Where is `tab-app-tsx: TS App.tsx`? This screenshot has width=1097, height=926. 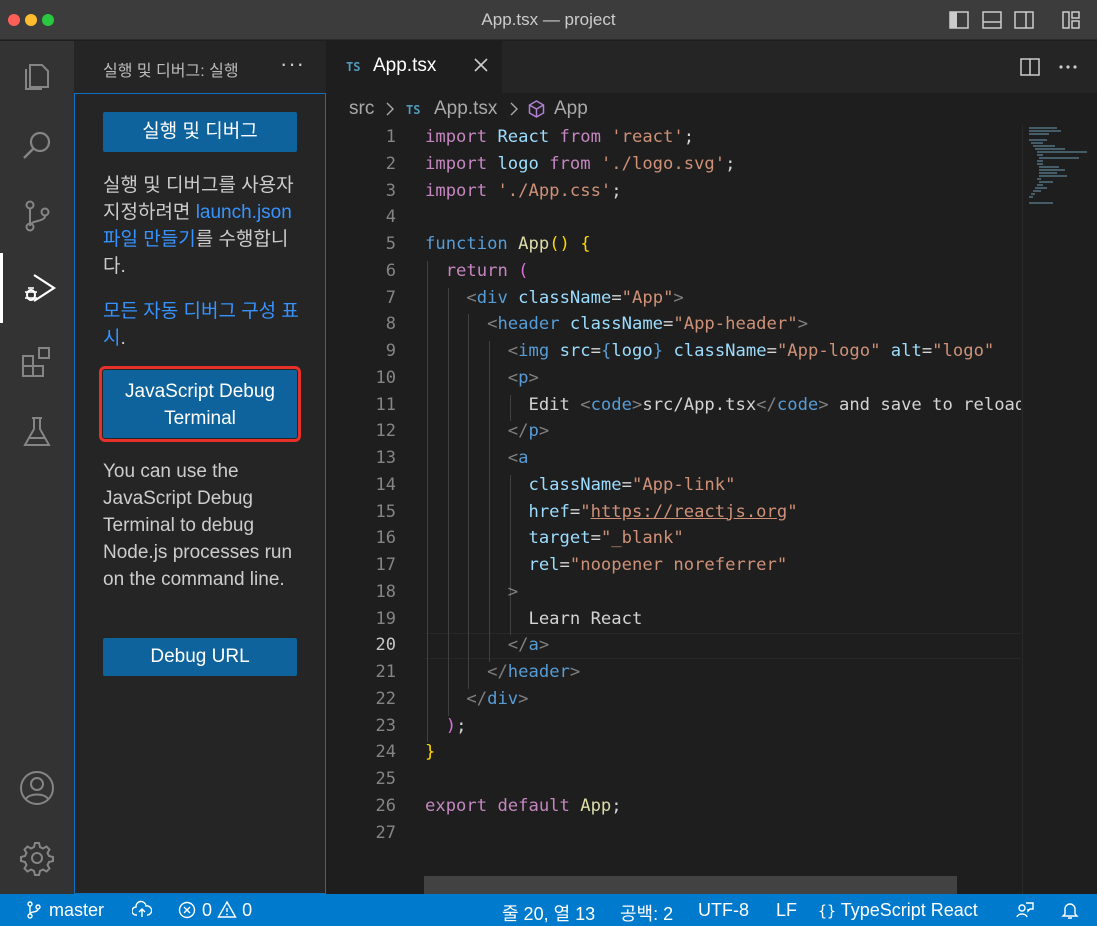 tab-app-tsx: TS App.tsx is located at coordinates (414, 67).